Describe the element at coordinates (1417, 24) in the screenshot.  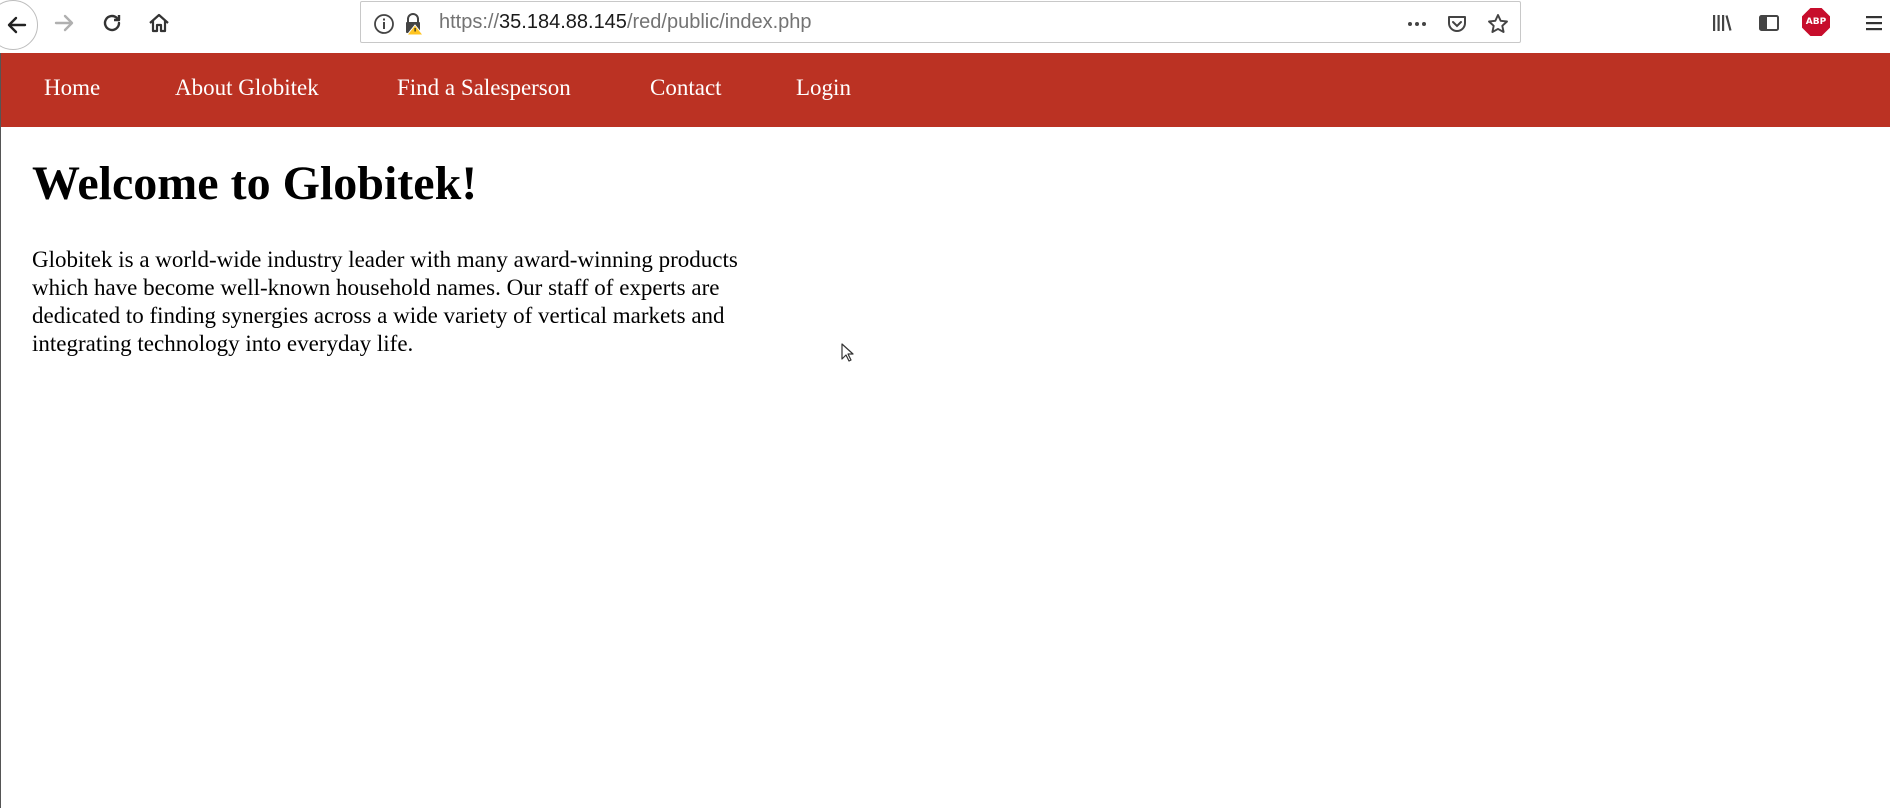
I see `more-icon` at that location.